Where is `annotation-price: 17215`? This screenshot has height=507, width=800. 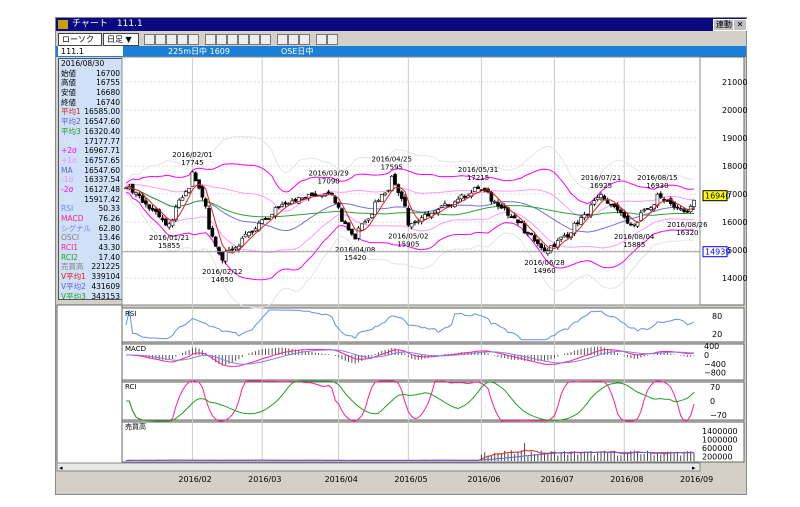
annotation-price: 17215 is located at coordinates (478, 178).